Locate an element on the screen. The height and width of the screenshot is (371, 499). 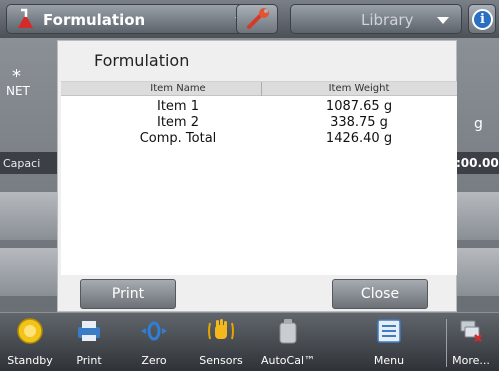
net-label: NET is located at coordinates (18, 91).